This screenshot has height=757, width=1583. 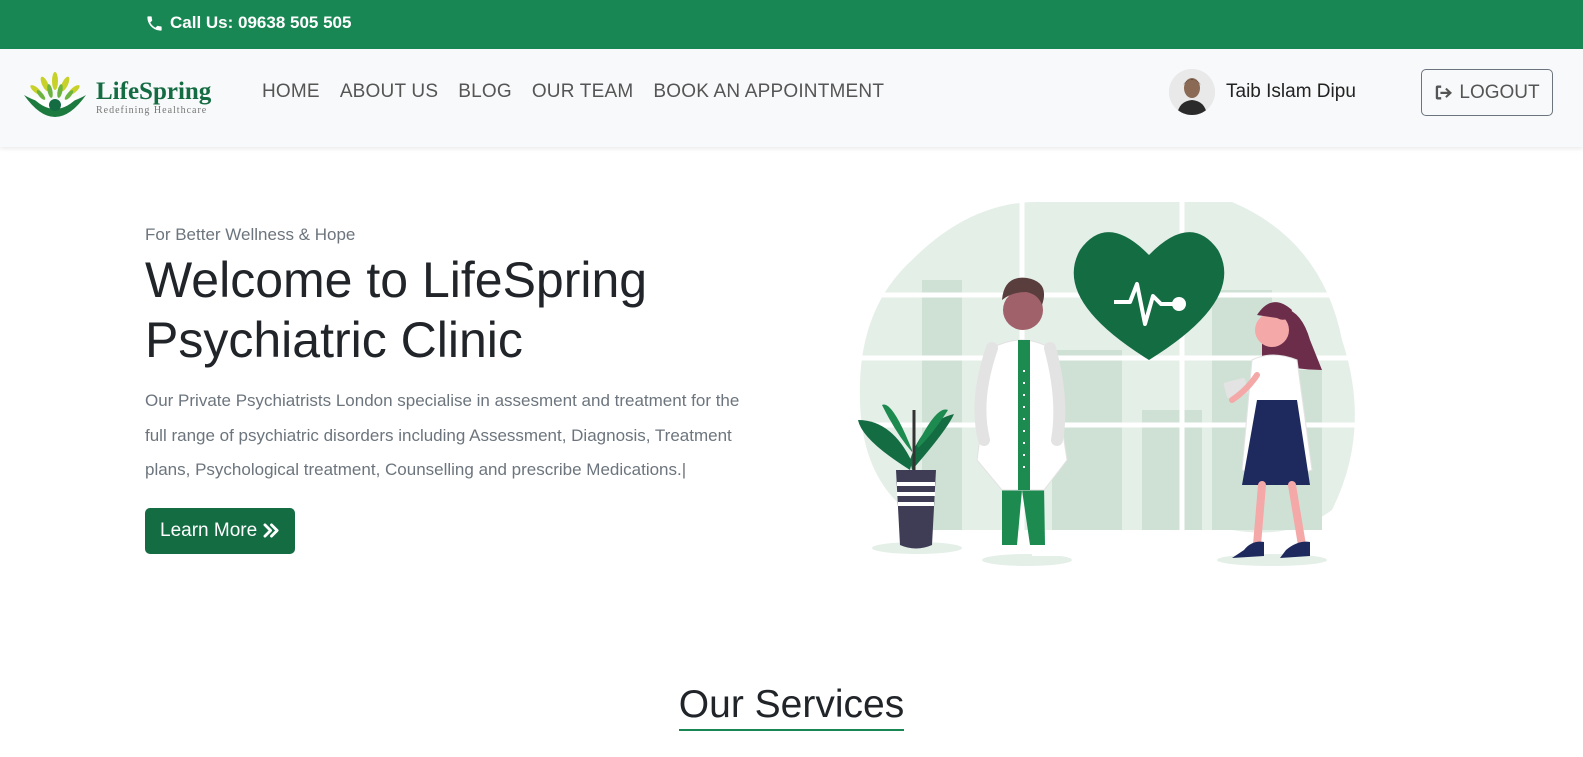 What do you see at coordinates (250, 234) in the screenshot?
I see `hero-eyebrow: For Better Wellness & Hope` at bounding box center [250, 234].